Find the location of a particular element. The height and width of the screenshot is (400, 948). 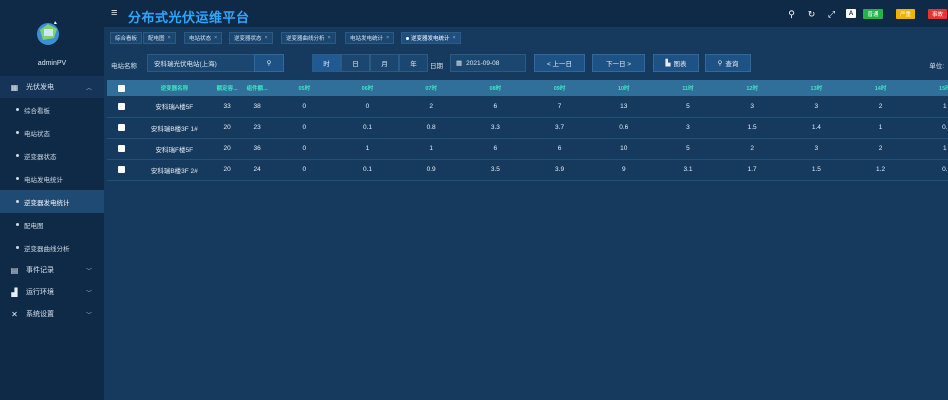

sidebar-item-inverter-stats: 逆变器发电统计 is located at coordinates (52, 201).